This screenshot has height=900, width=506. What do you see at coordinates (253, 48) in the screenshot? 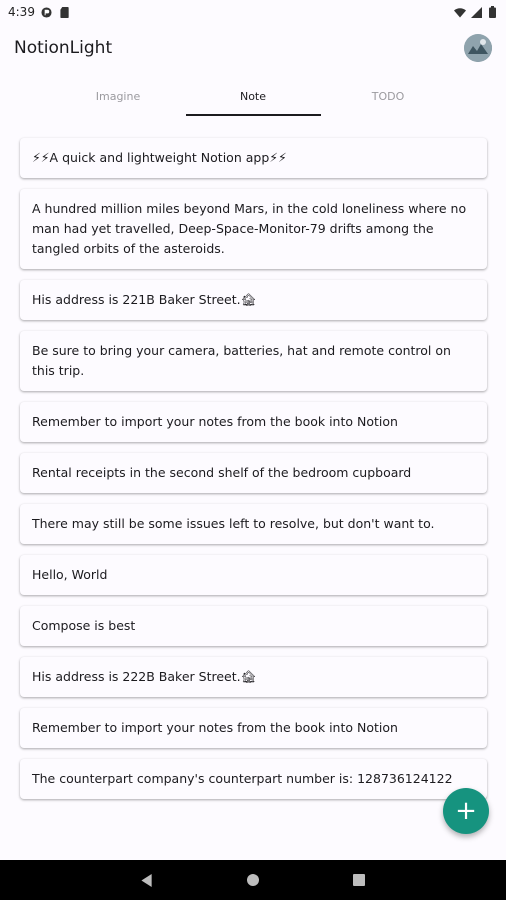
I see `top-app-bar: NotionLight` at bounding box center [253, 48].